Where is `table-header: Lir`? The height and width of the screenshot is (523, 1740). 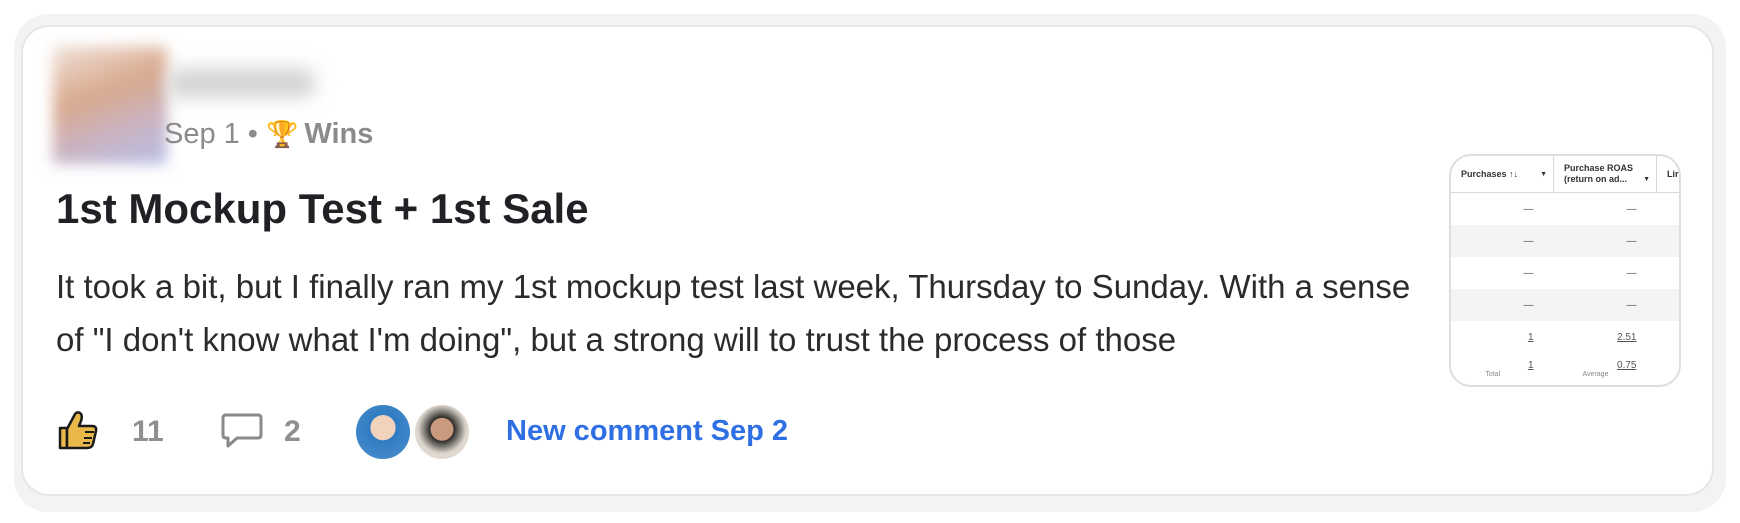
table-header: Lir is located at coordinates (1667, 174).